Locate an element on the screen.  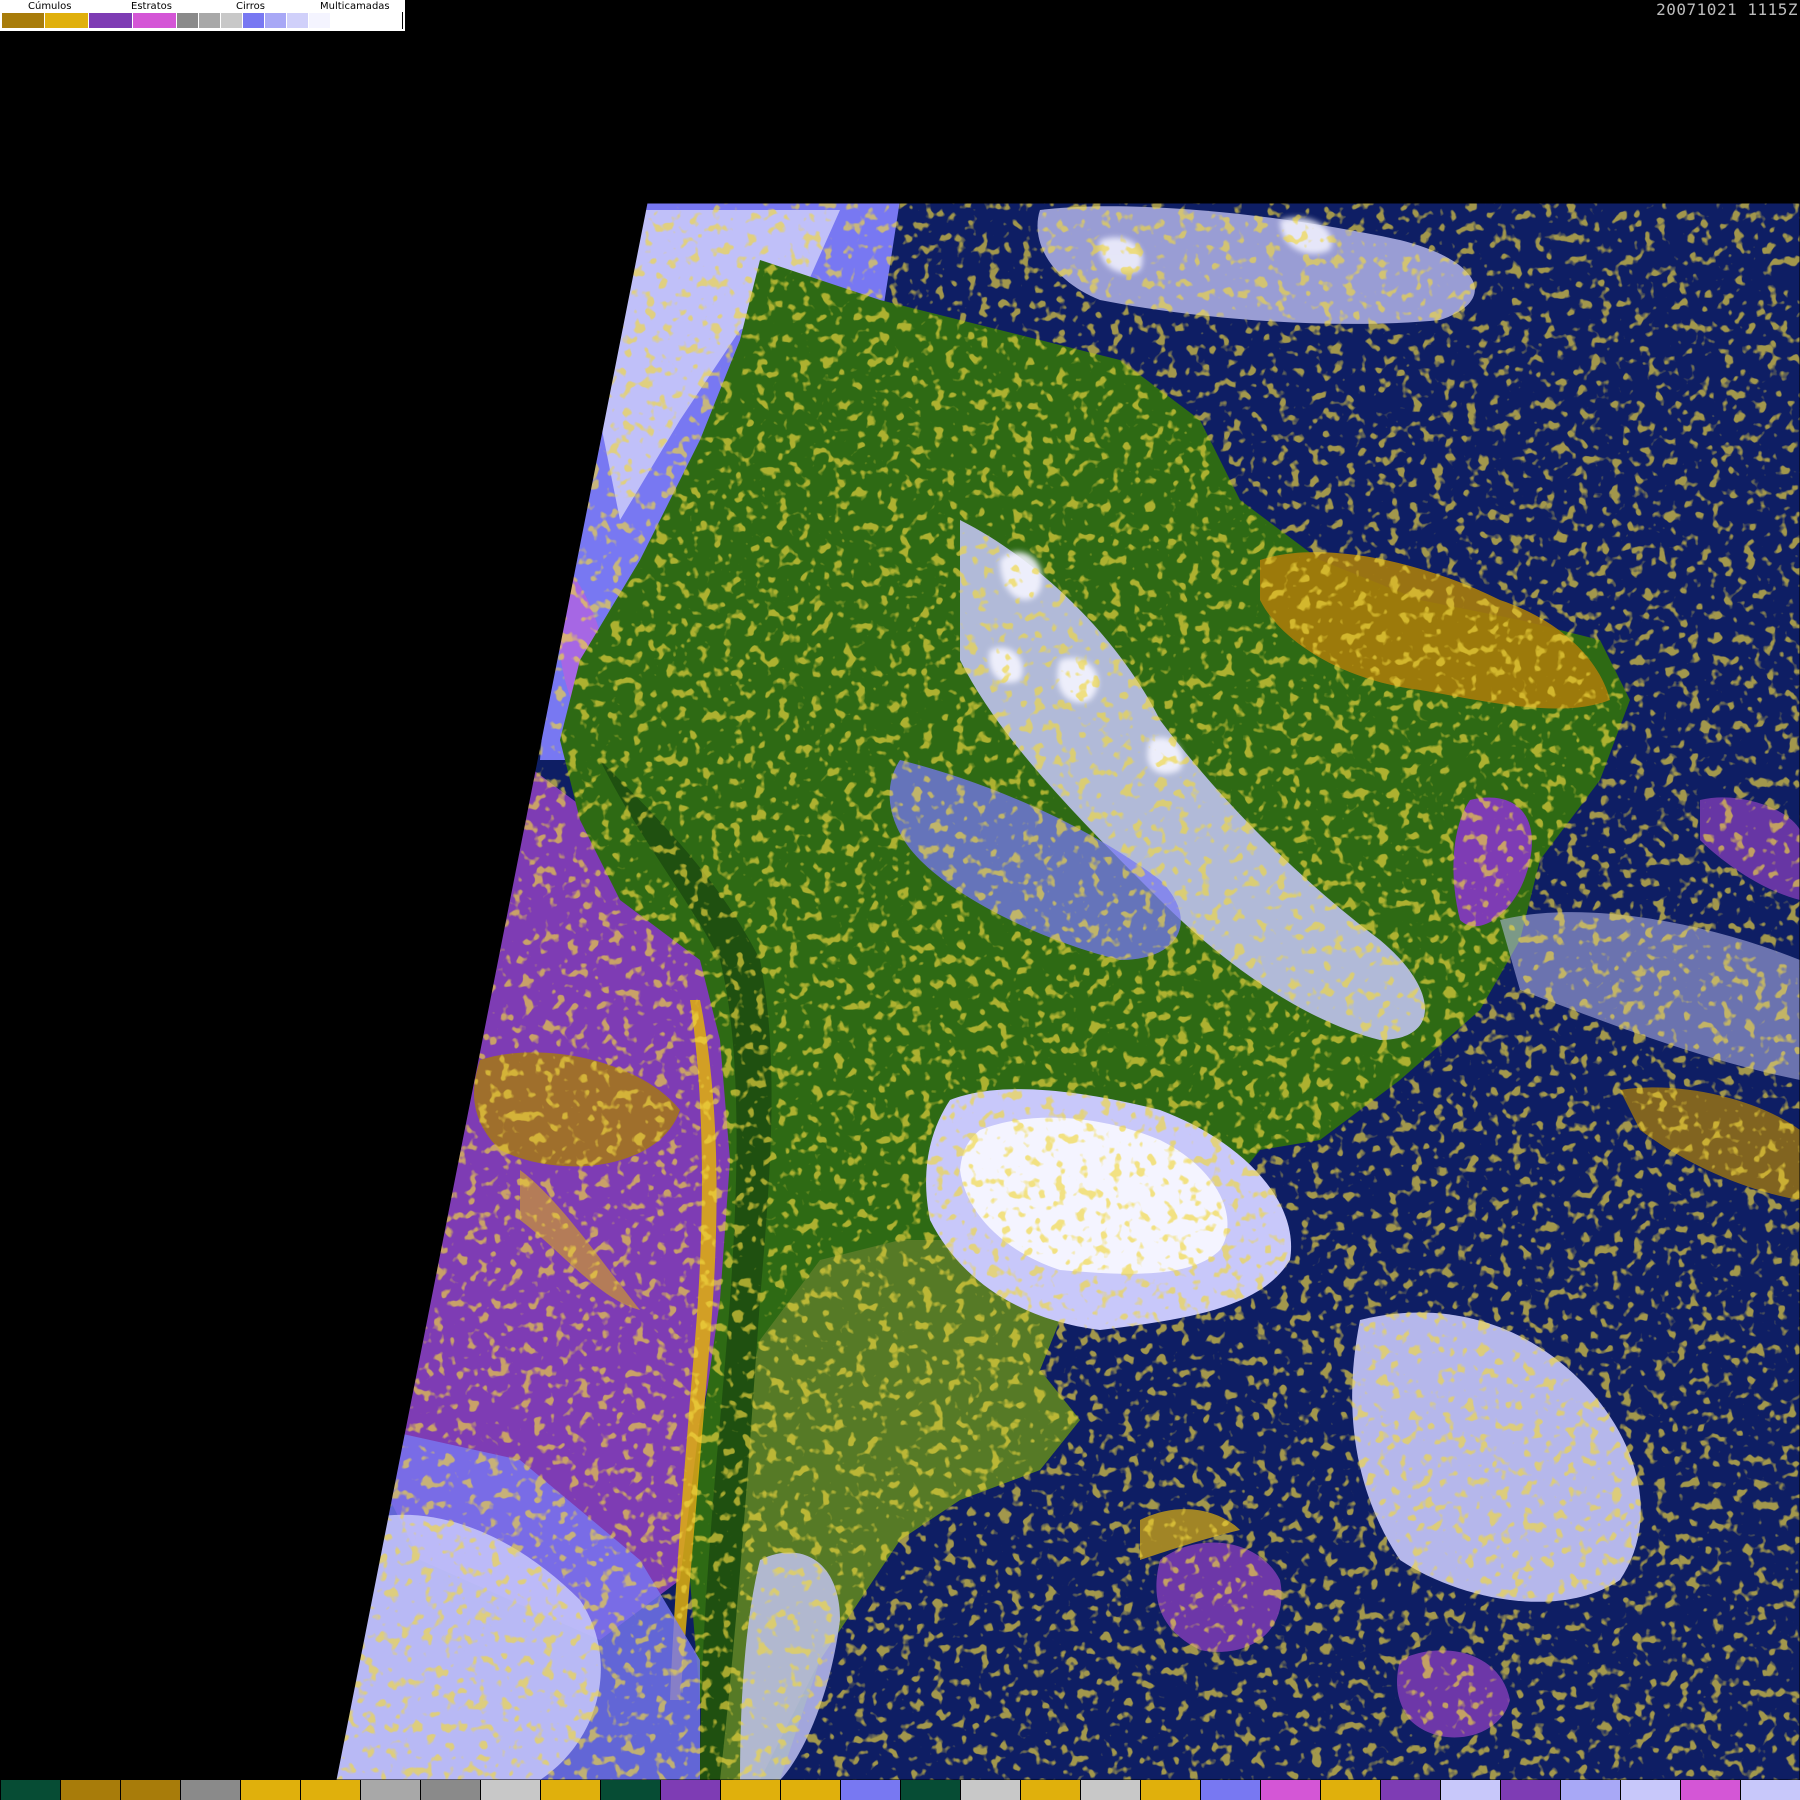
legend-label-stratus: Estratos is located at coordinates (151, 6).